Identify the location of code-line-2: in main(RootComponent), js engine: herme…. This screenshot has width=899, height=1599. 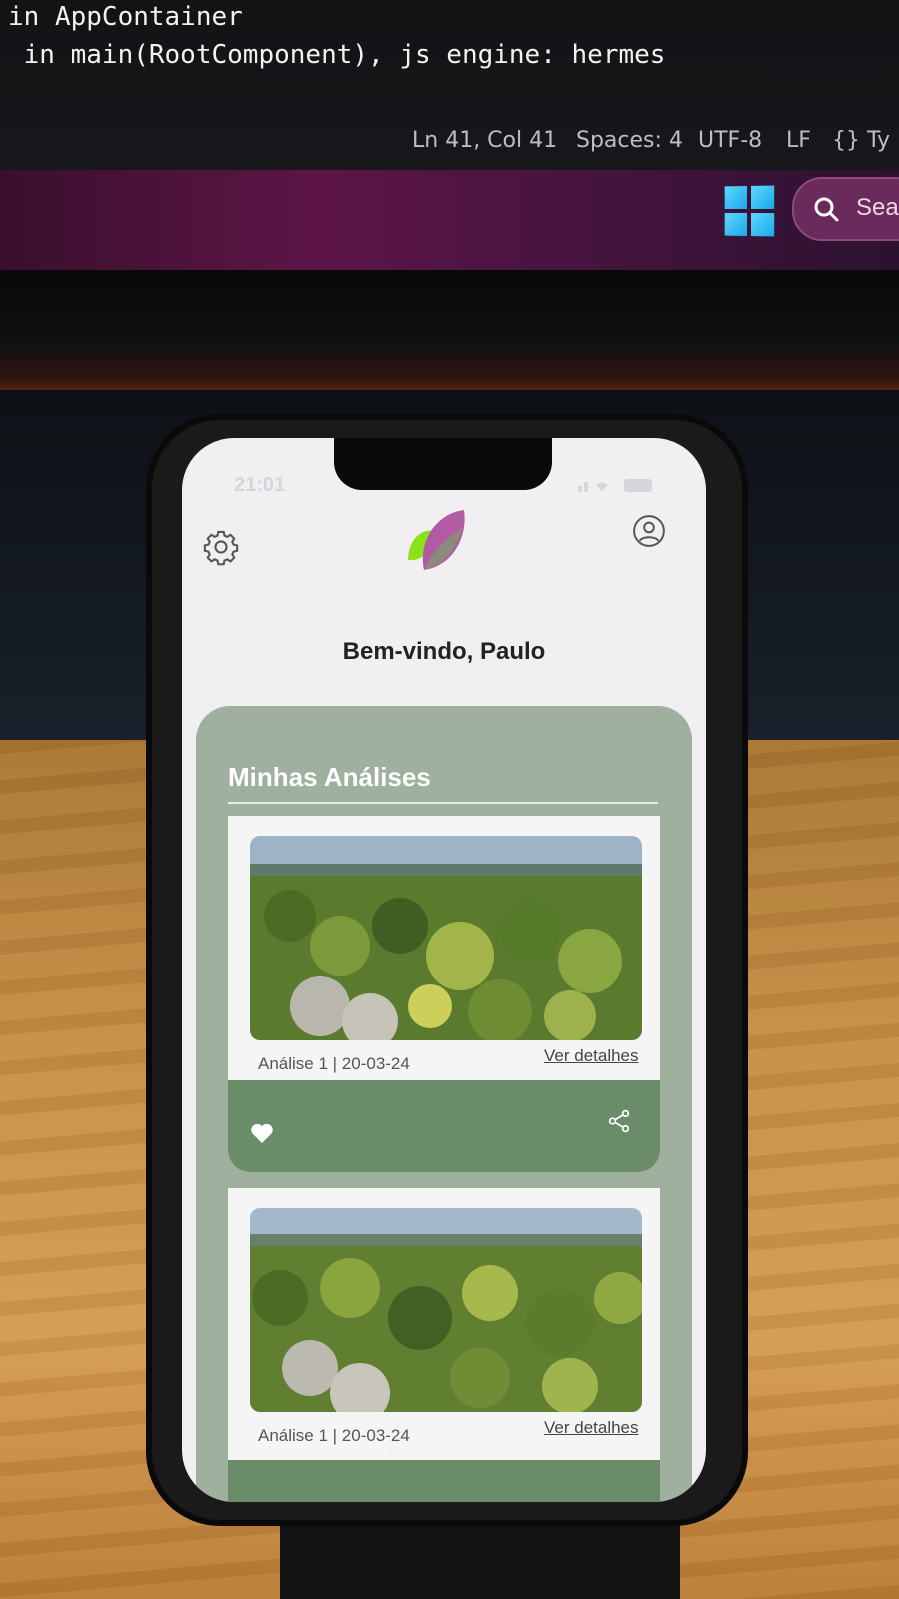
(337, 55).